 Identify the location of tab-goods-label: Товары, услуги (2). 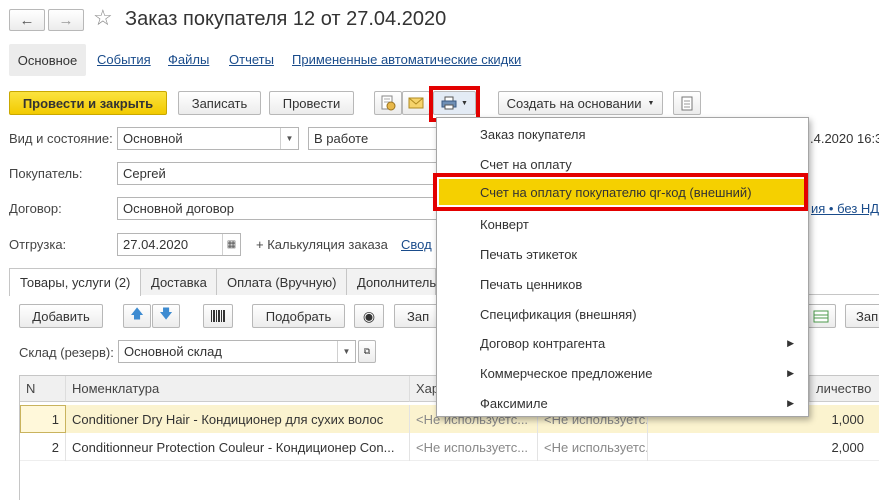
(75, 282).